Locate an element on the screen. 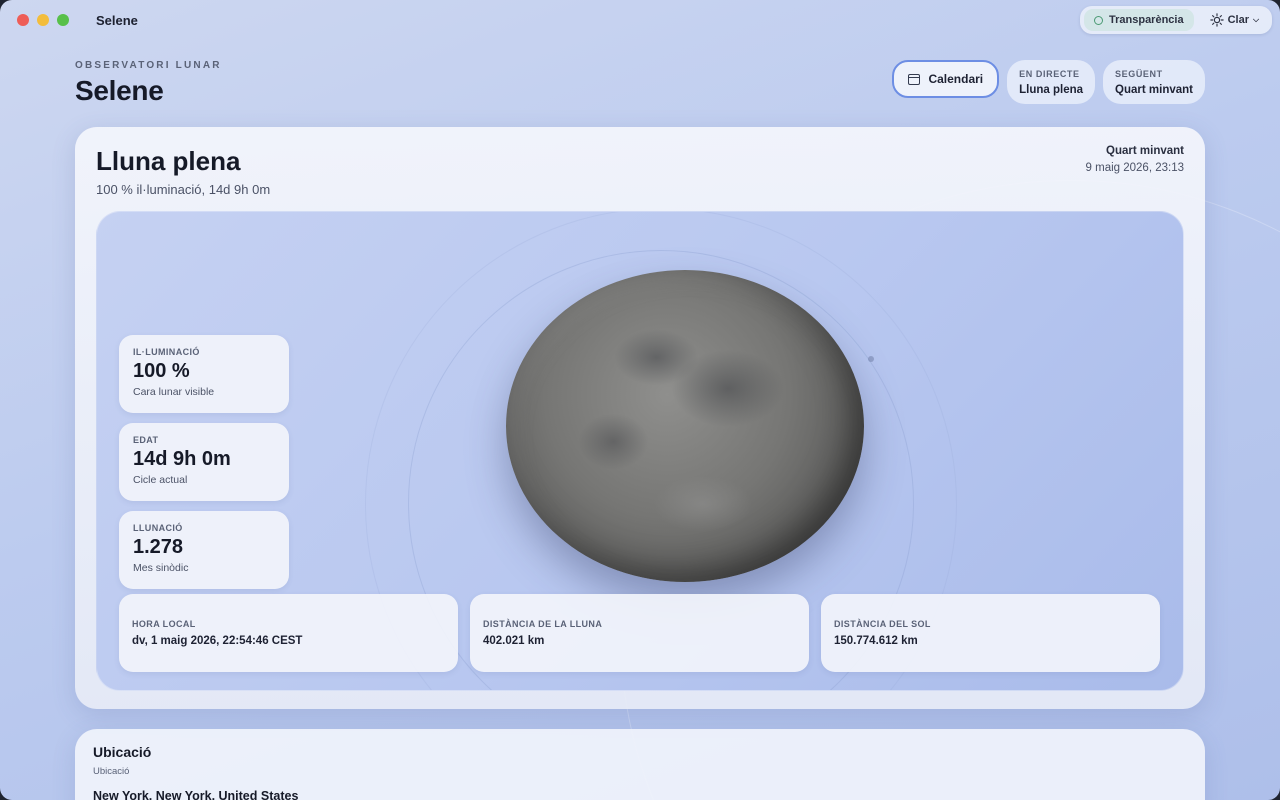 Image resolution: width=1280 pixels, height=800 pixels. theme-dropdown: Clar ⌵ is located at coordinates (1234, 20).